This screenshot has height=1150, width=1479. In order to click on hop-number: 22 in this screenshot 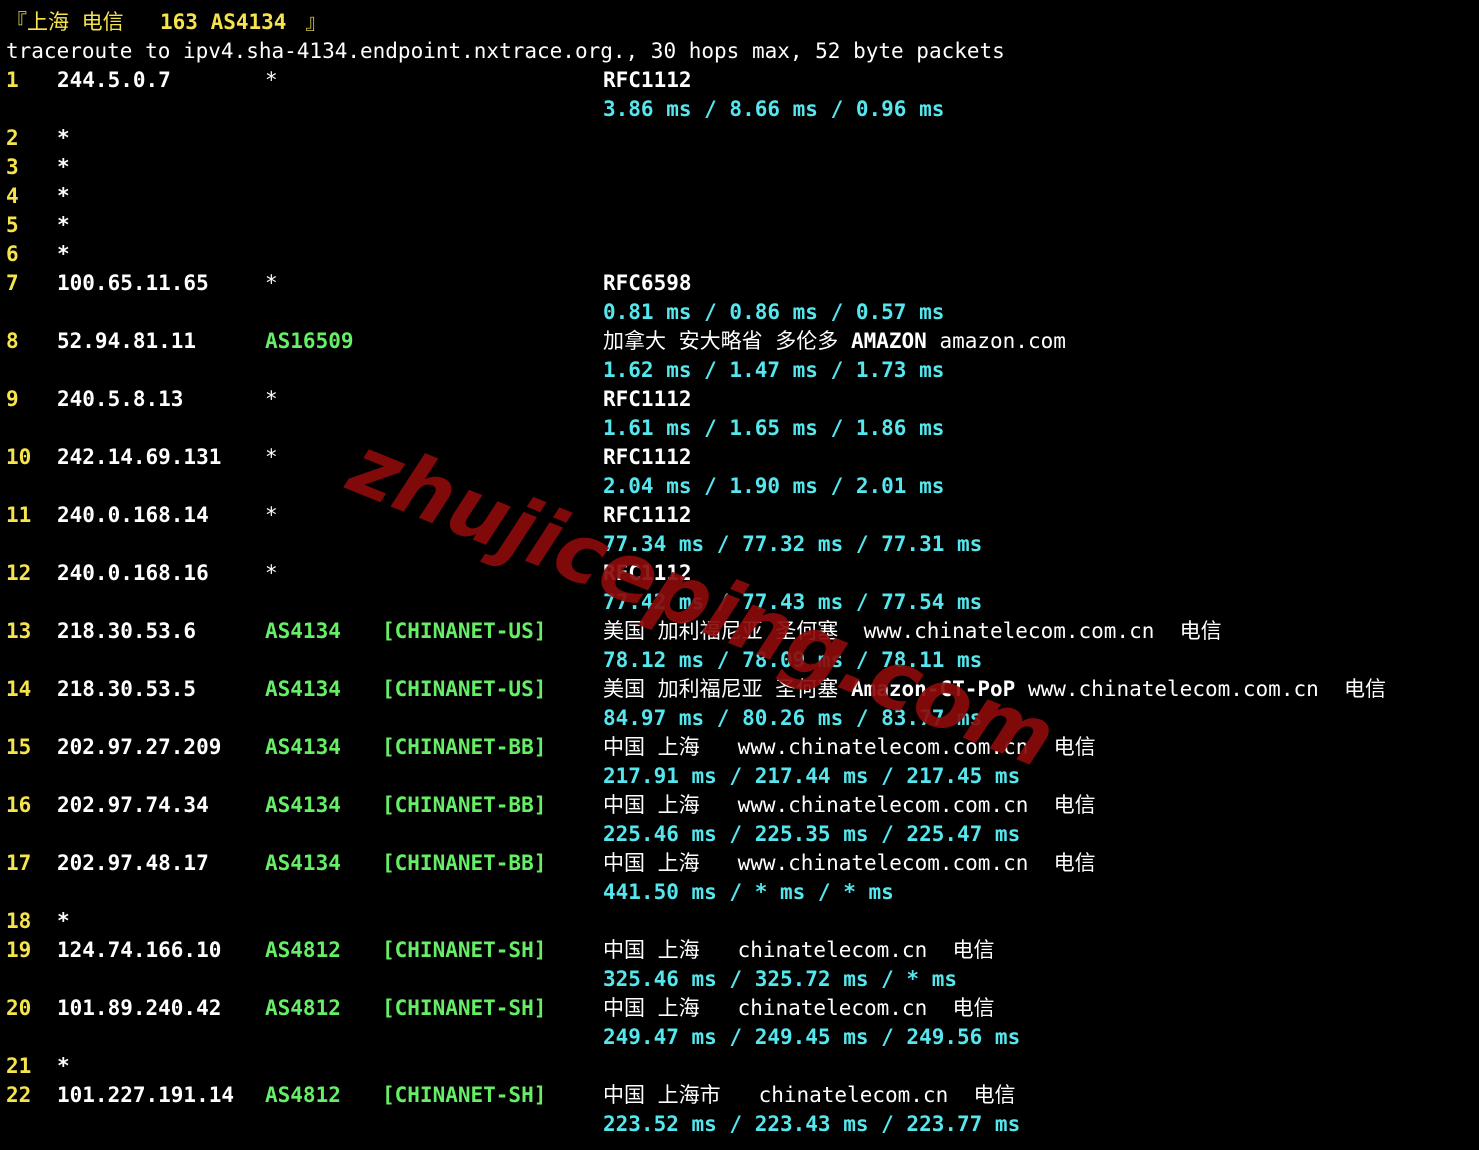, I will do `click(19, 1095)`.